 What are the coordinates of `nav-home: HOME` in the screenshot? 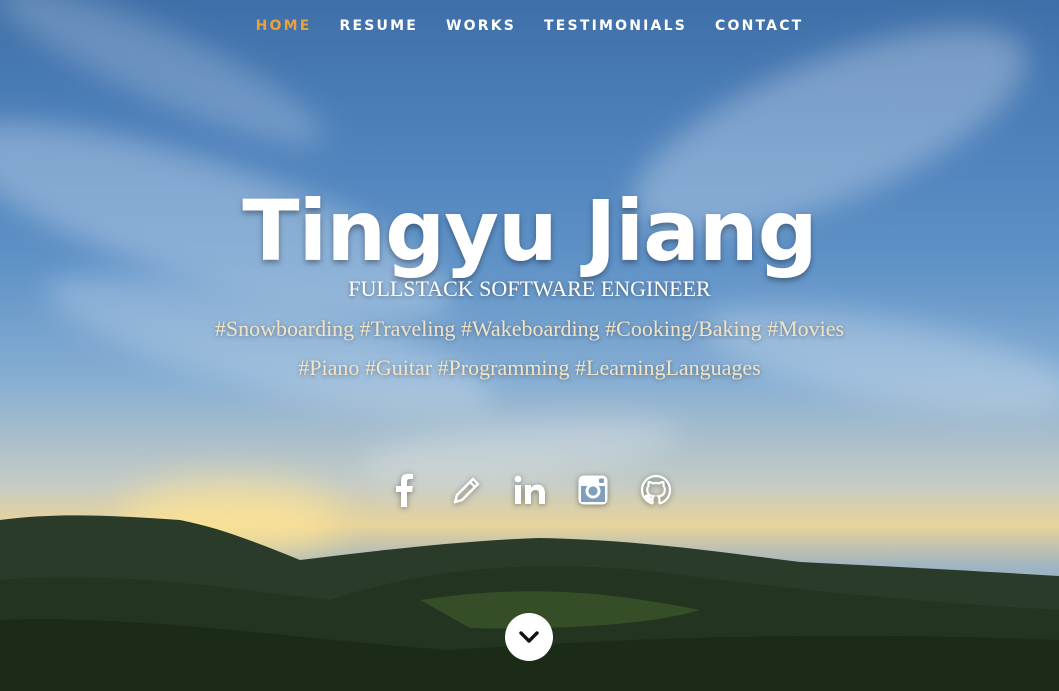 It's located at (284, 26).